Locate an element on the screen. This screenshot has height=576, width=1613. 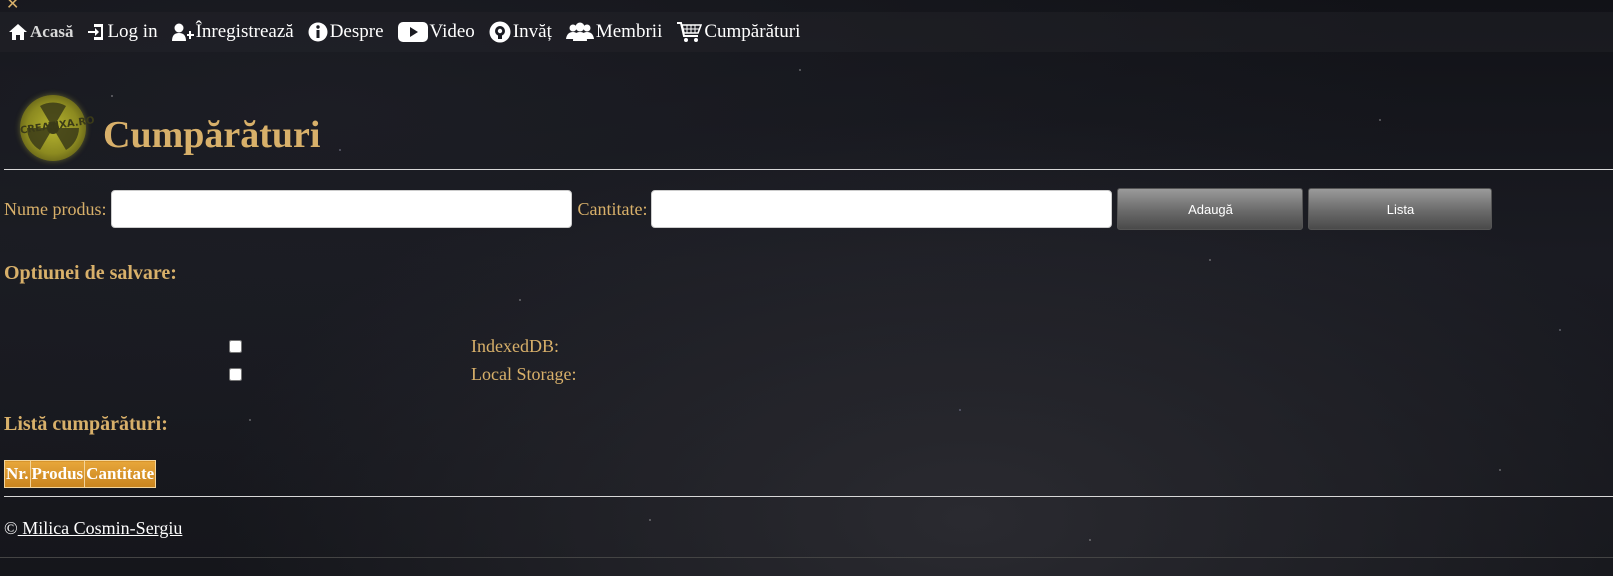
nav-item-register: Înregistrează is located at coordinates (232, 32).